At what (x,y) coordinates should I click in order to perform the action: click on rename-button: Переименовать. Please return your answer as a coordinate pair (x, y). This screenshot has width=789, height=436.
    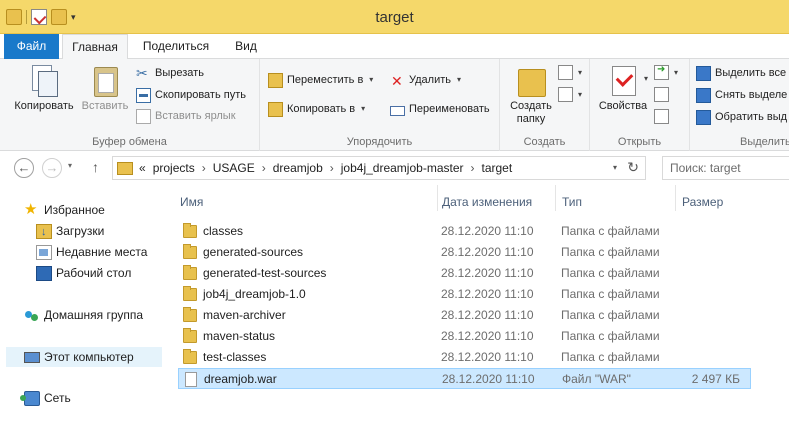
    Looking at the image, I should click on (440, 109).